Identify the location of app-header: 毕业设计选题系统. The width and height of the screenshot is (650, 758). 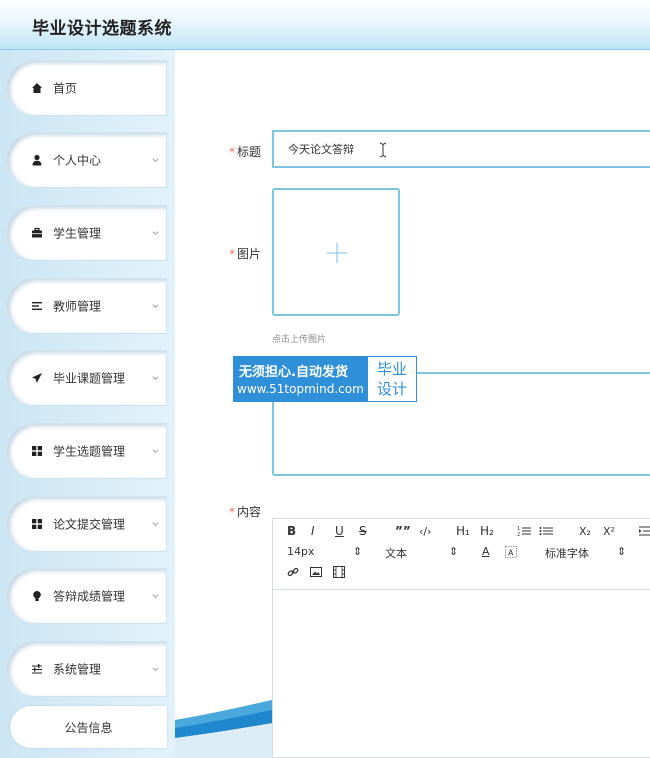
(325, 25).